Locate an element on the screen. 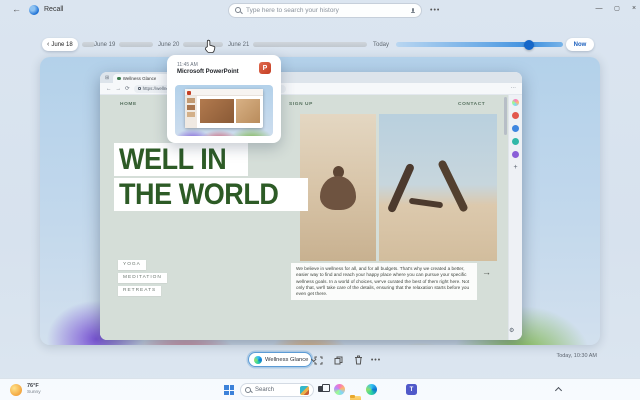 This screenshot has width=640, height=400. headline-line1-block: WELL IN is located at coordinates (181, 159).